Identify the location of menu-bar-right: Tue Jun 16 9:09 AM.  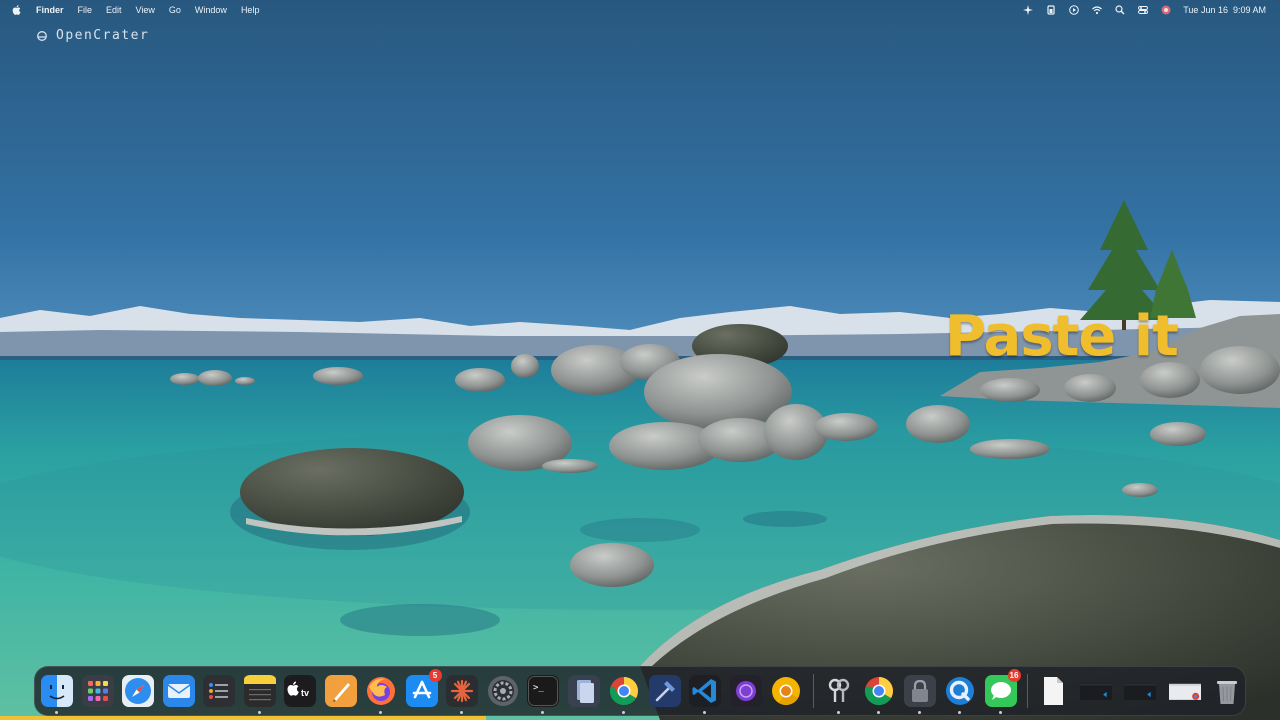
(1145, 10).